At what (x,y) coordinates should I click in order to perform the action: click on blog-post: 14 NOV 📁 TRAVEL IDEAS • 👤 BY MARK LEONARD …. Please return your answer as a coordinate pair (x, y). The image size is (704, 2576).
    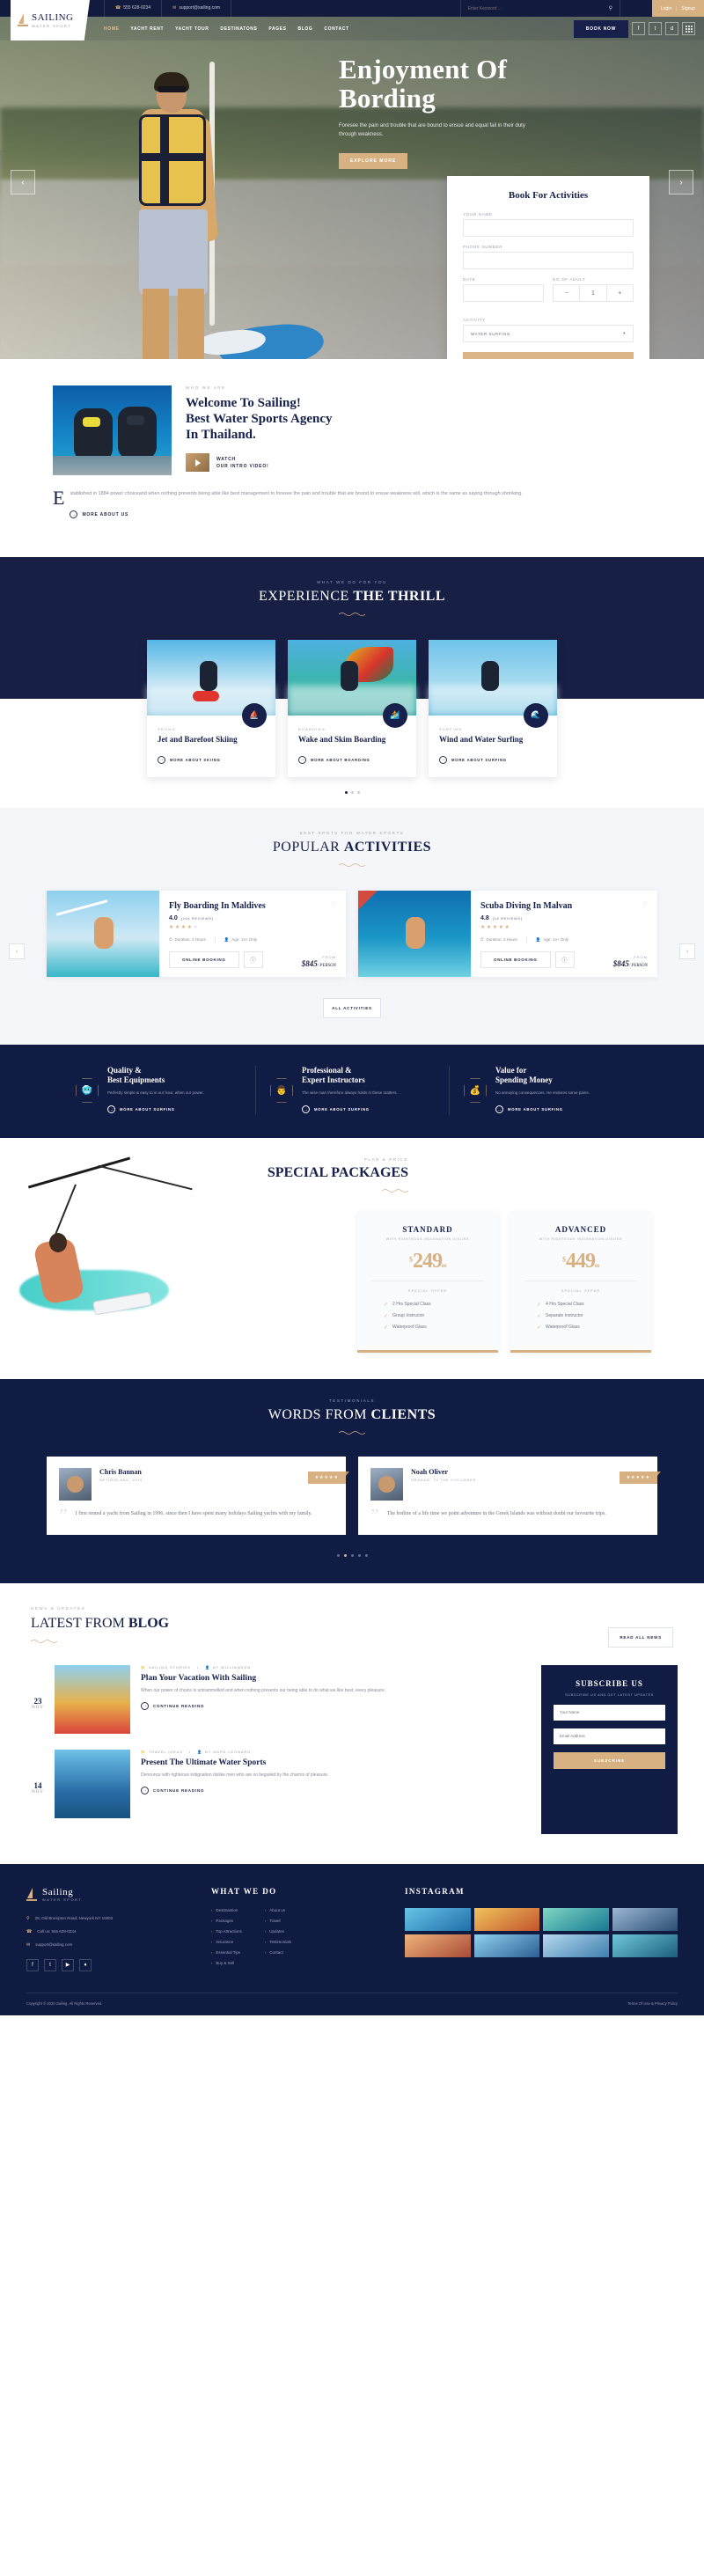
    Looking at the image, I should click on (276, 1783).